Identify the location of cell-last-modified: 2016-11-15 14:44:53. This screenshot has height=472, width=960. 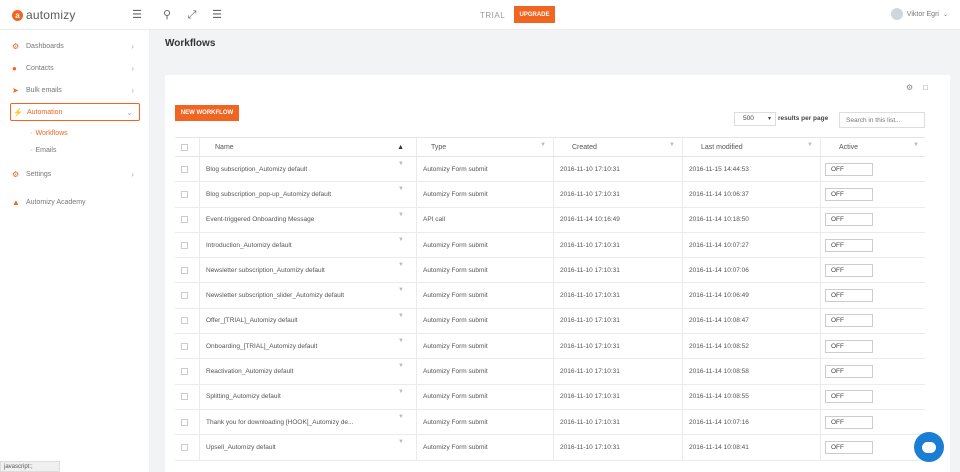
(750, 169).